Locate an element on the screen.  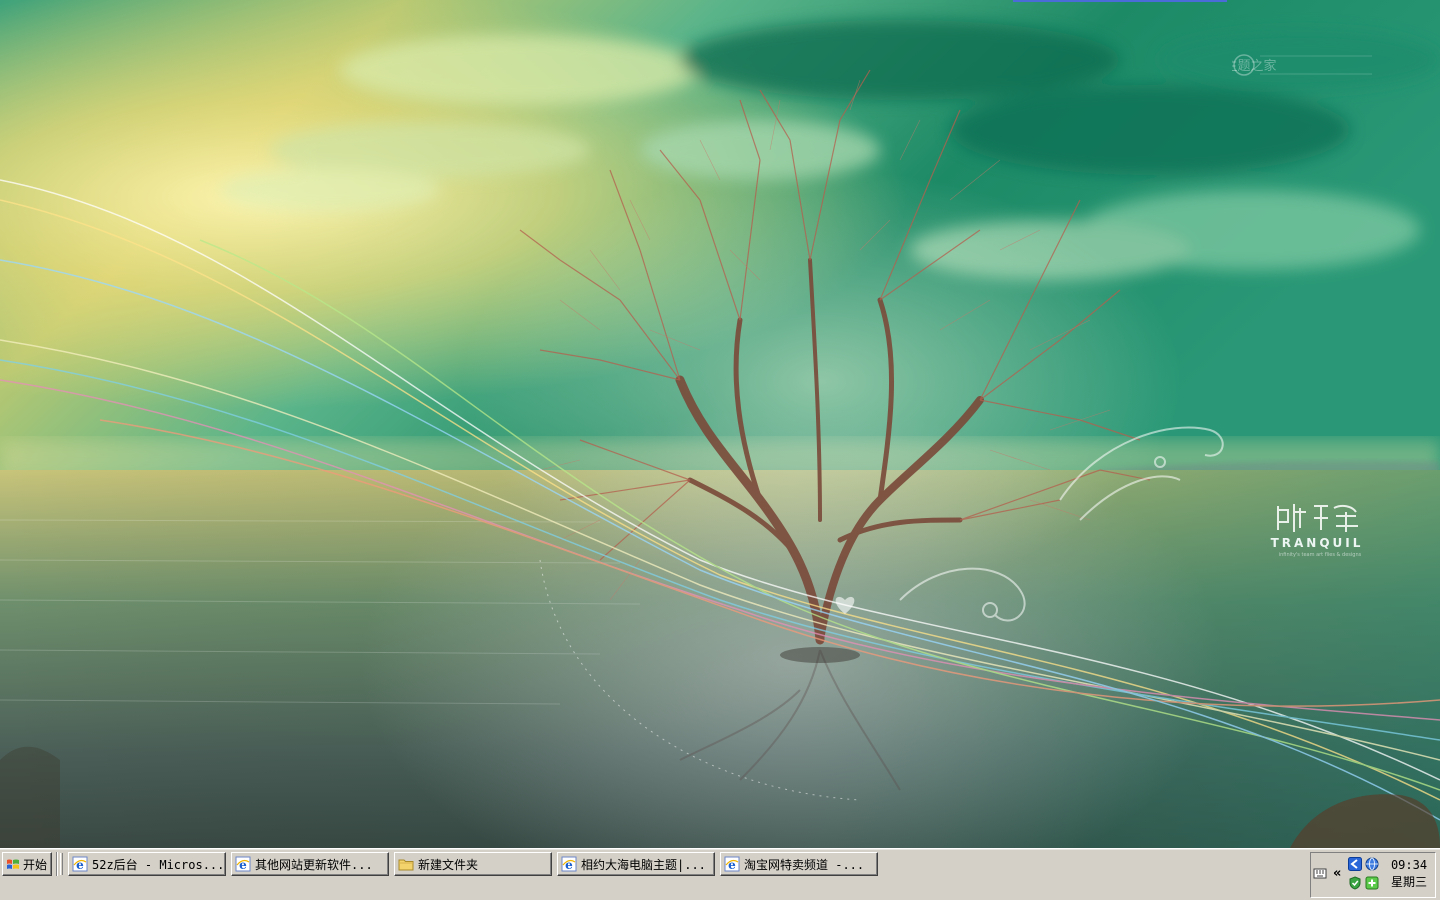
windows-flag-icon is located at coordinates (13, 864).